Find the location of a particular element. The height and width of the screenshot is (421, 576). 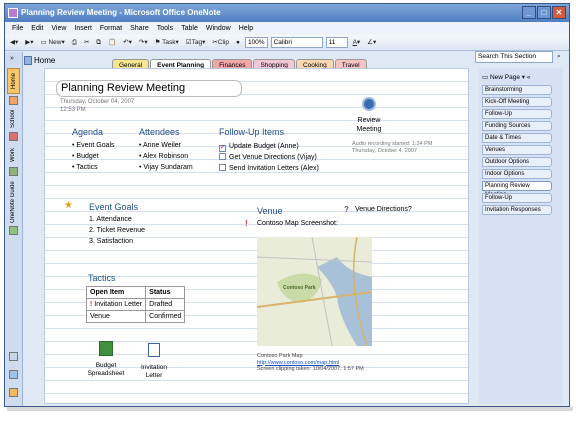

highlight-button: ∠▾ is located at coordinates (371, 43).